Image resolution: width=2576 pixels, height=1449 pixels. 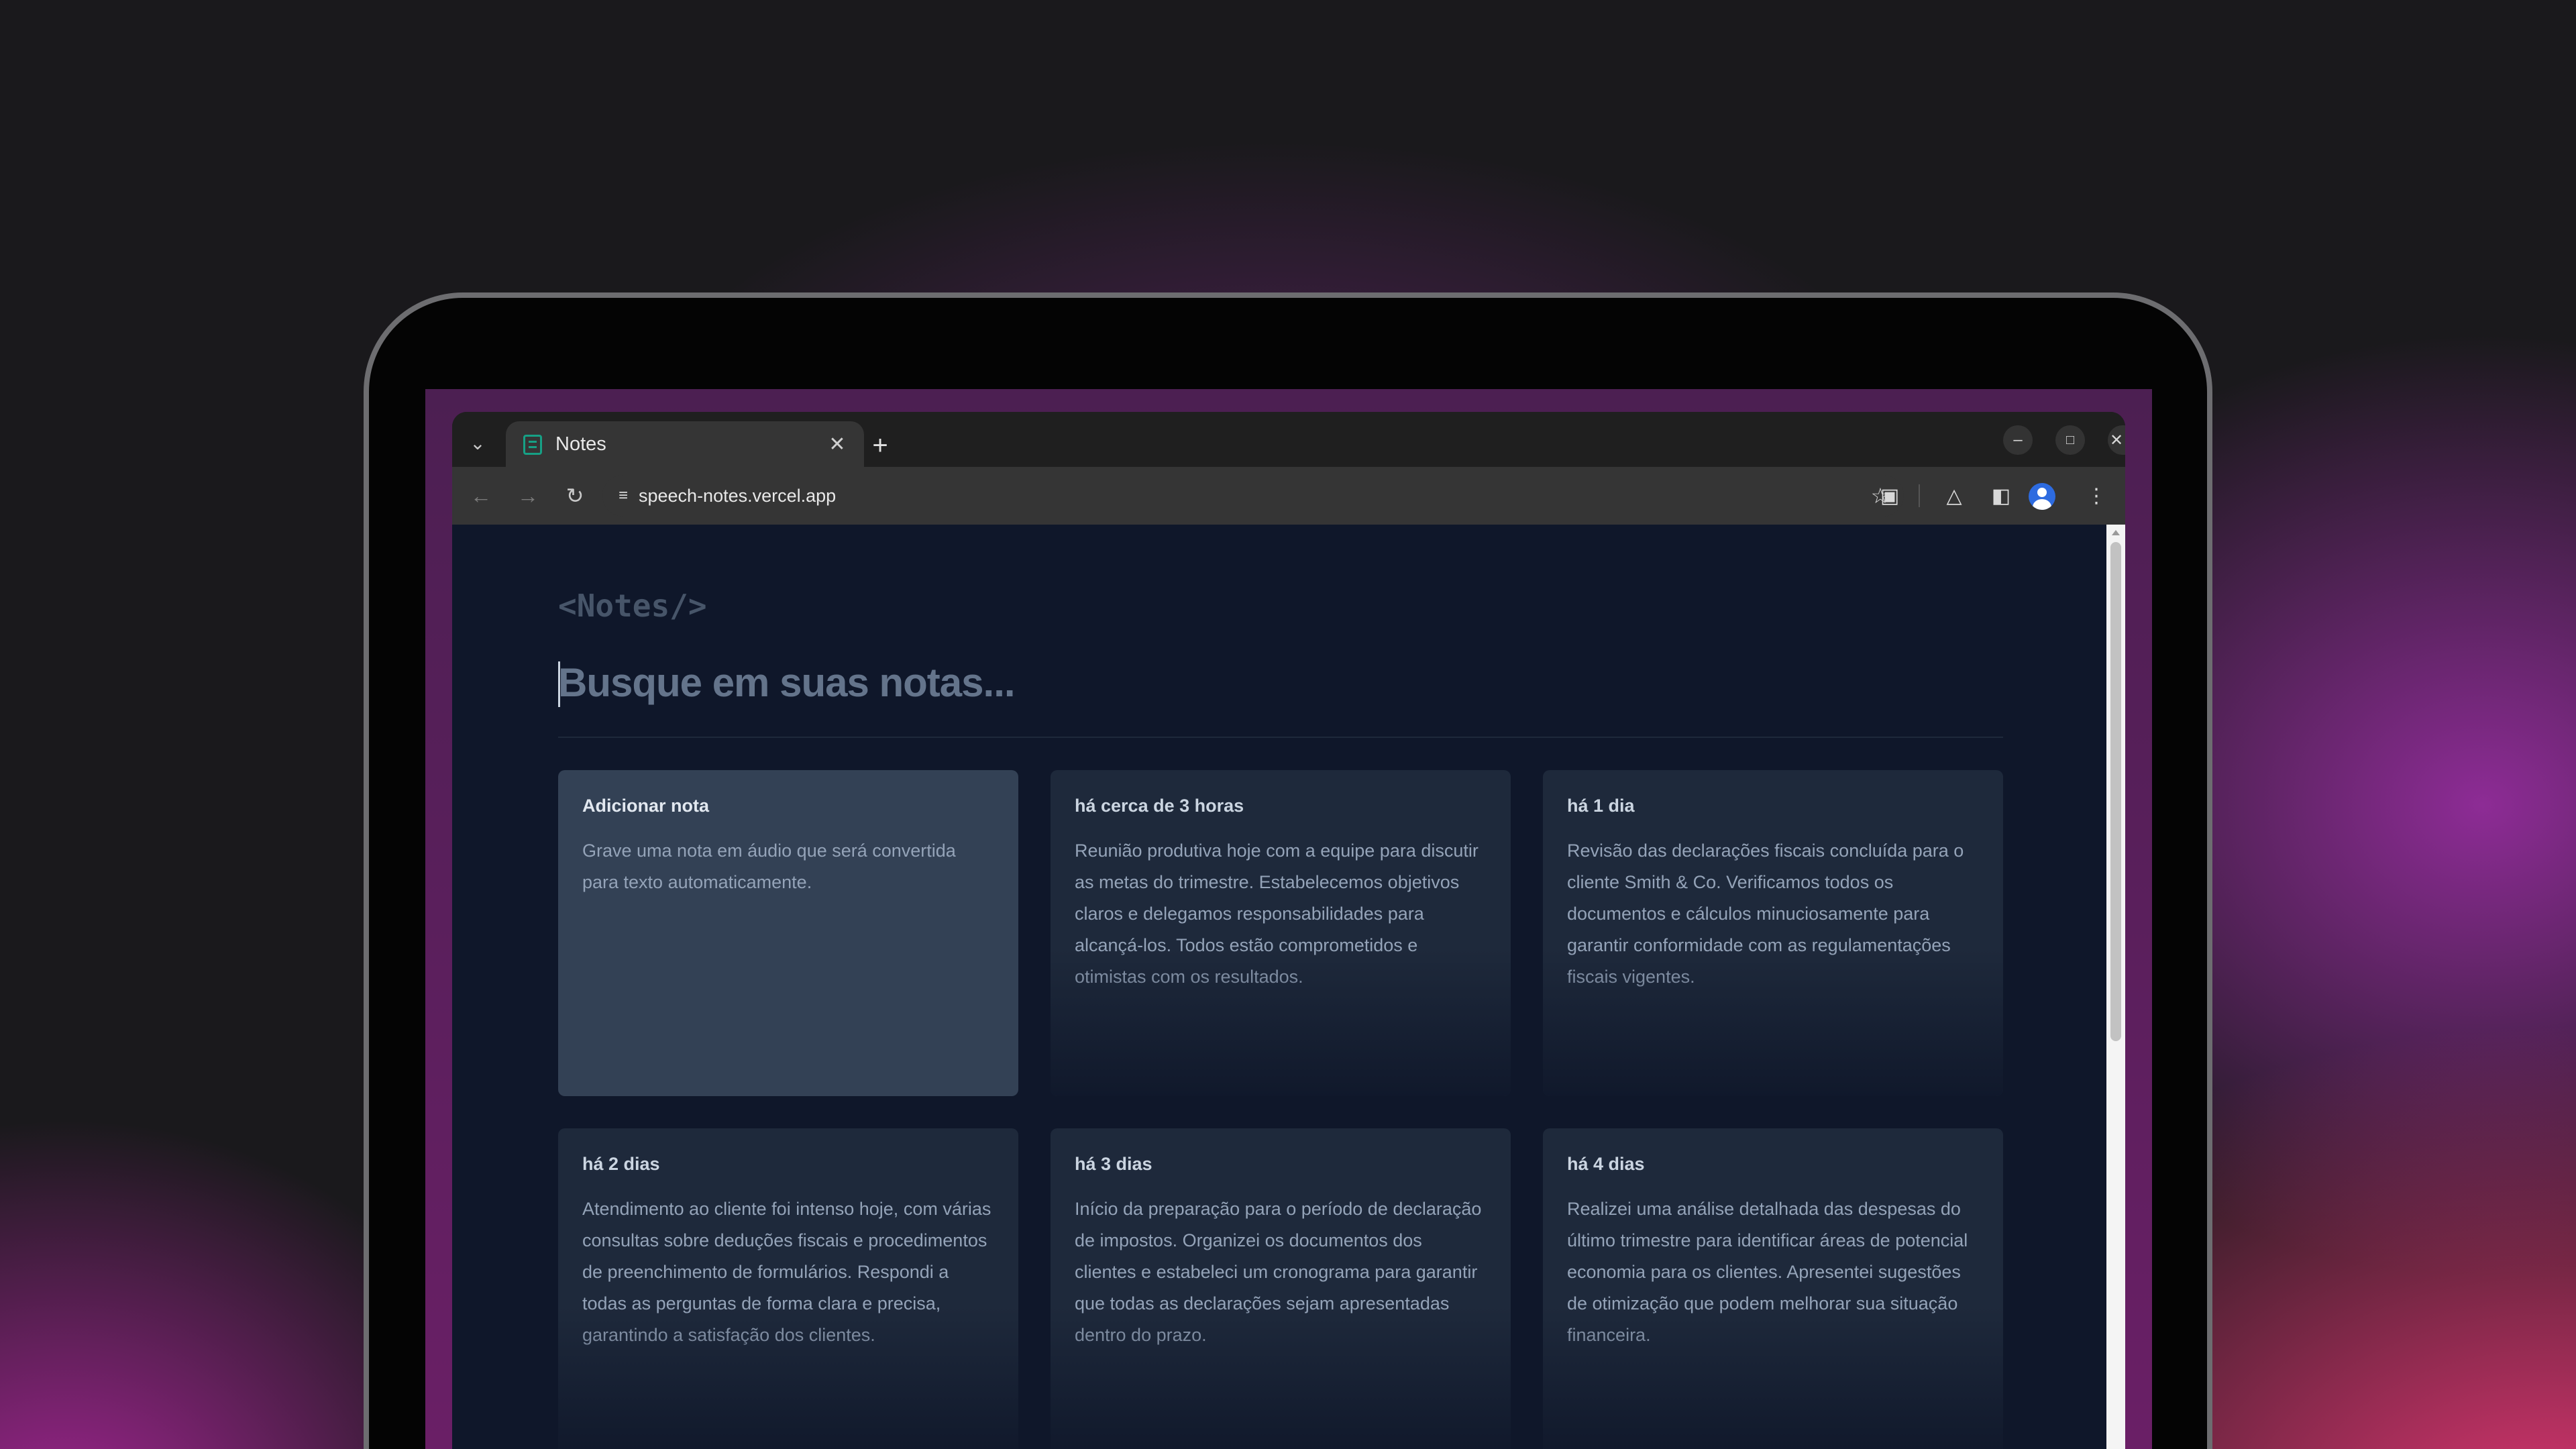 I want to click on window-close-icon: ✕, so click(x=2116, y=440).